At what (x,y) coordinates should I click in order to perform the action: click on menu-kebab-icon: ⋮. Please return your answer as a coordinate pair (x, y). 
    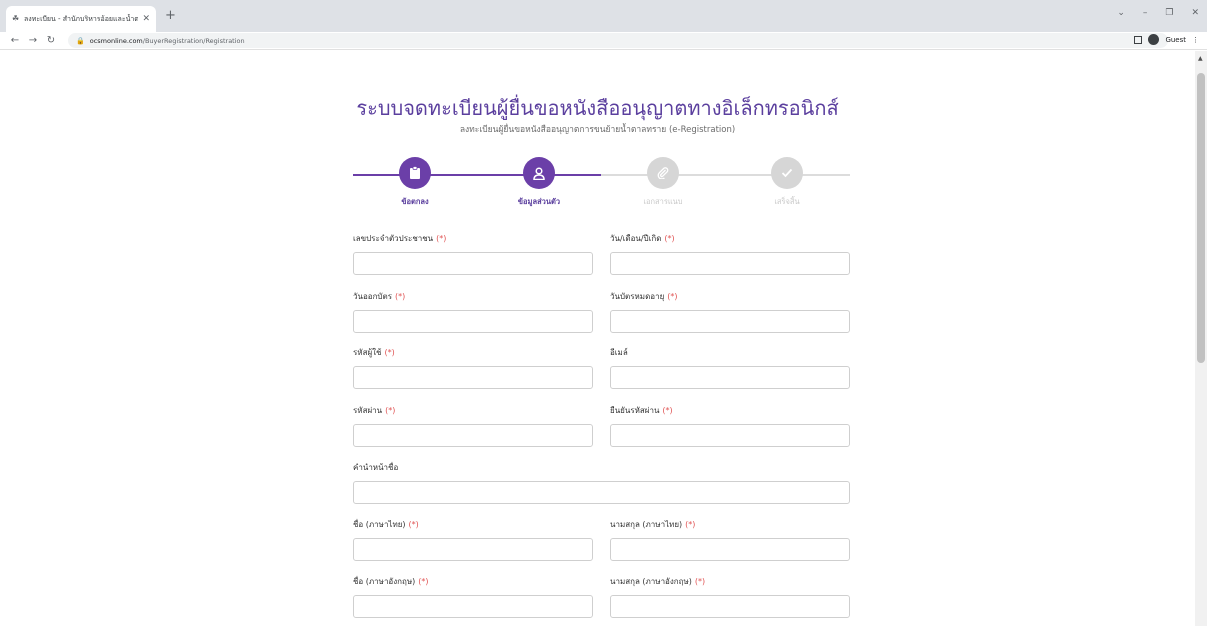
    Looking at the image, I should click on (1195, 40).